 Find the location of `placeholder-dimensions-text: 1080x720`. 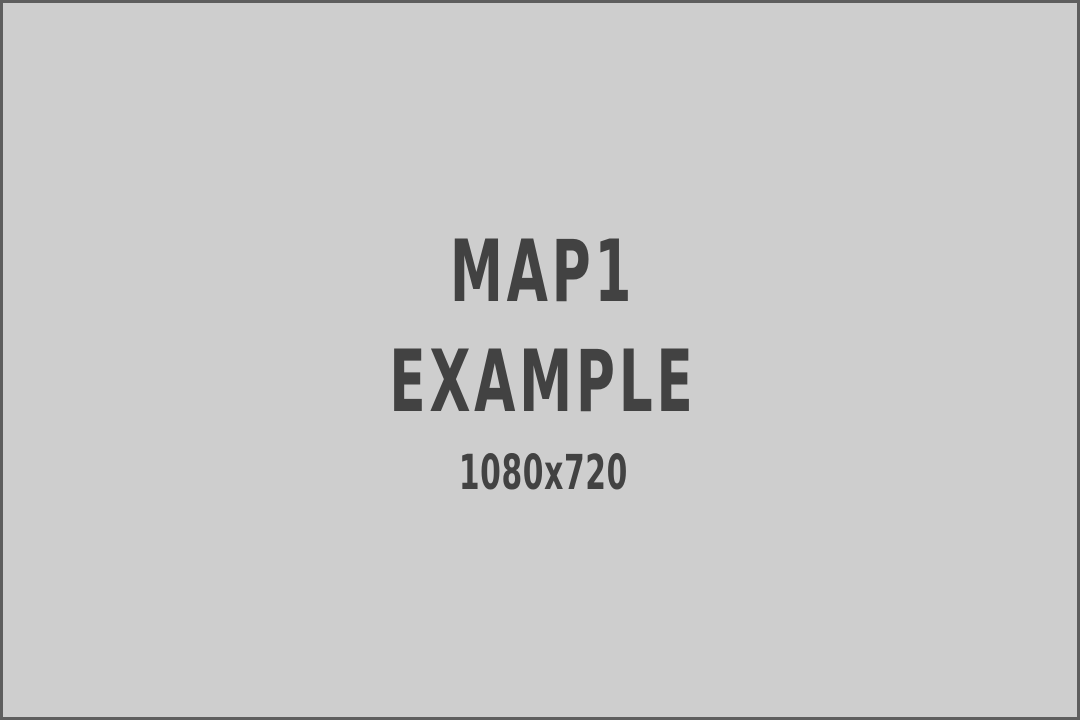

placeholder-dimensions-text: 1080x720 is located at coordinates (543, 473).